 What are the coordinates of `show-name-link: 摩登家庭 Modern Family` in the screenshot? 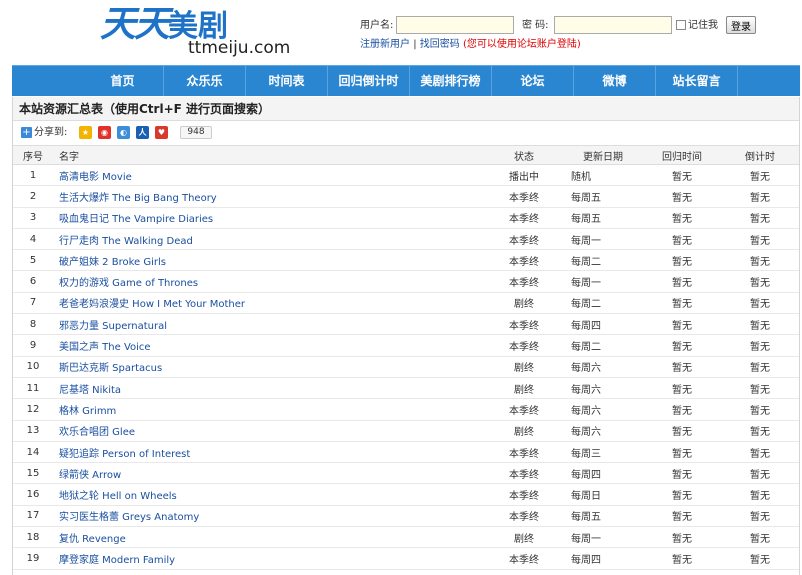 It's located at (269, 558).